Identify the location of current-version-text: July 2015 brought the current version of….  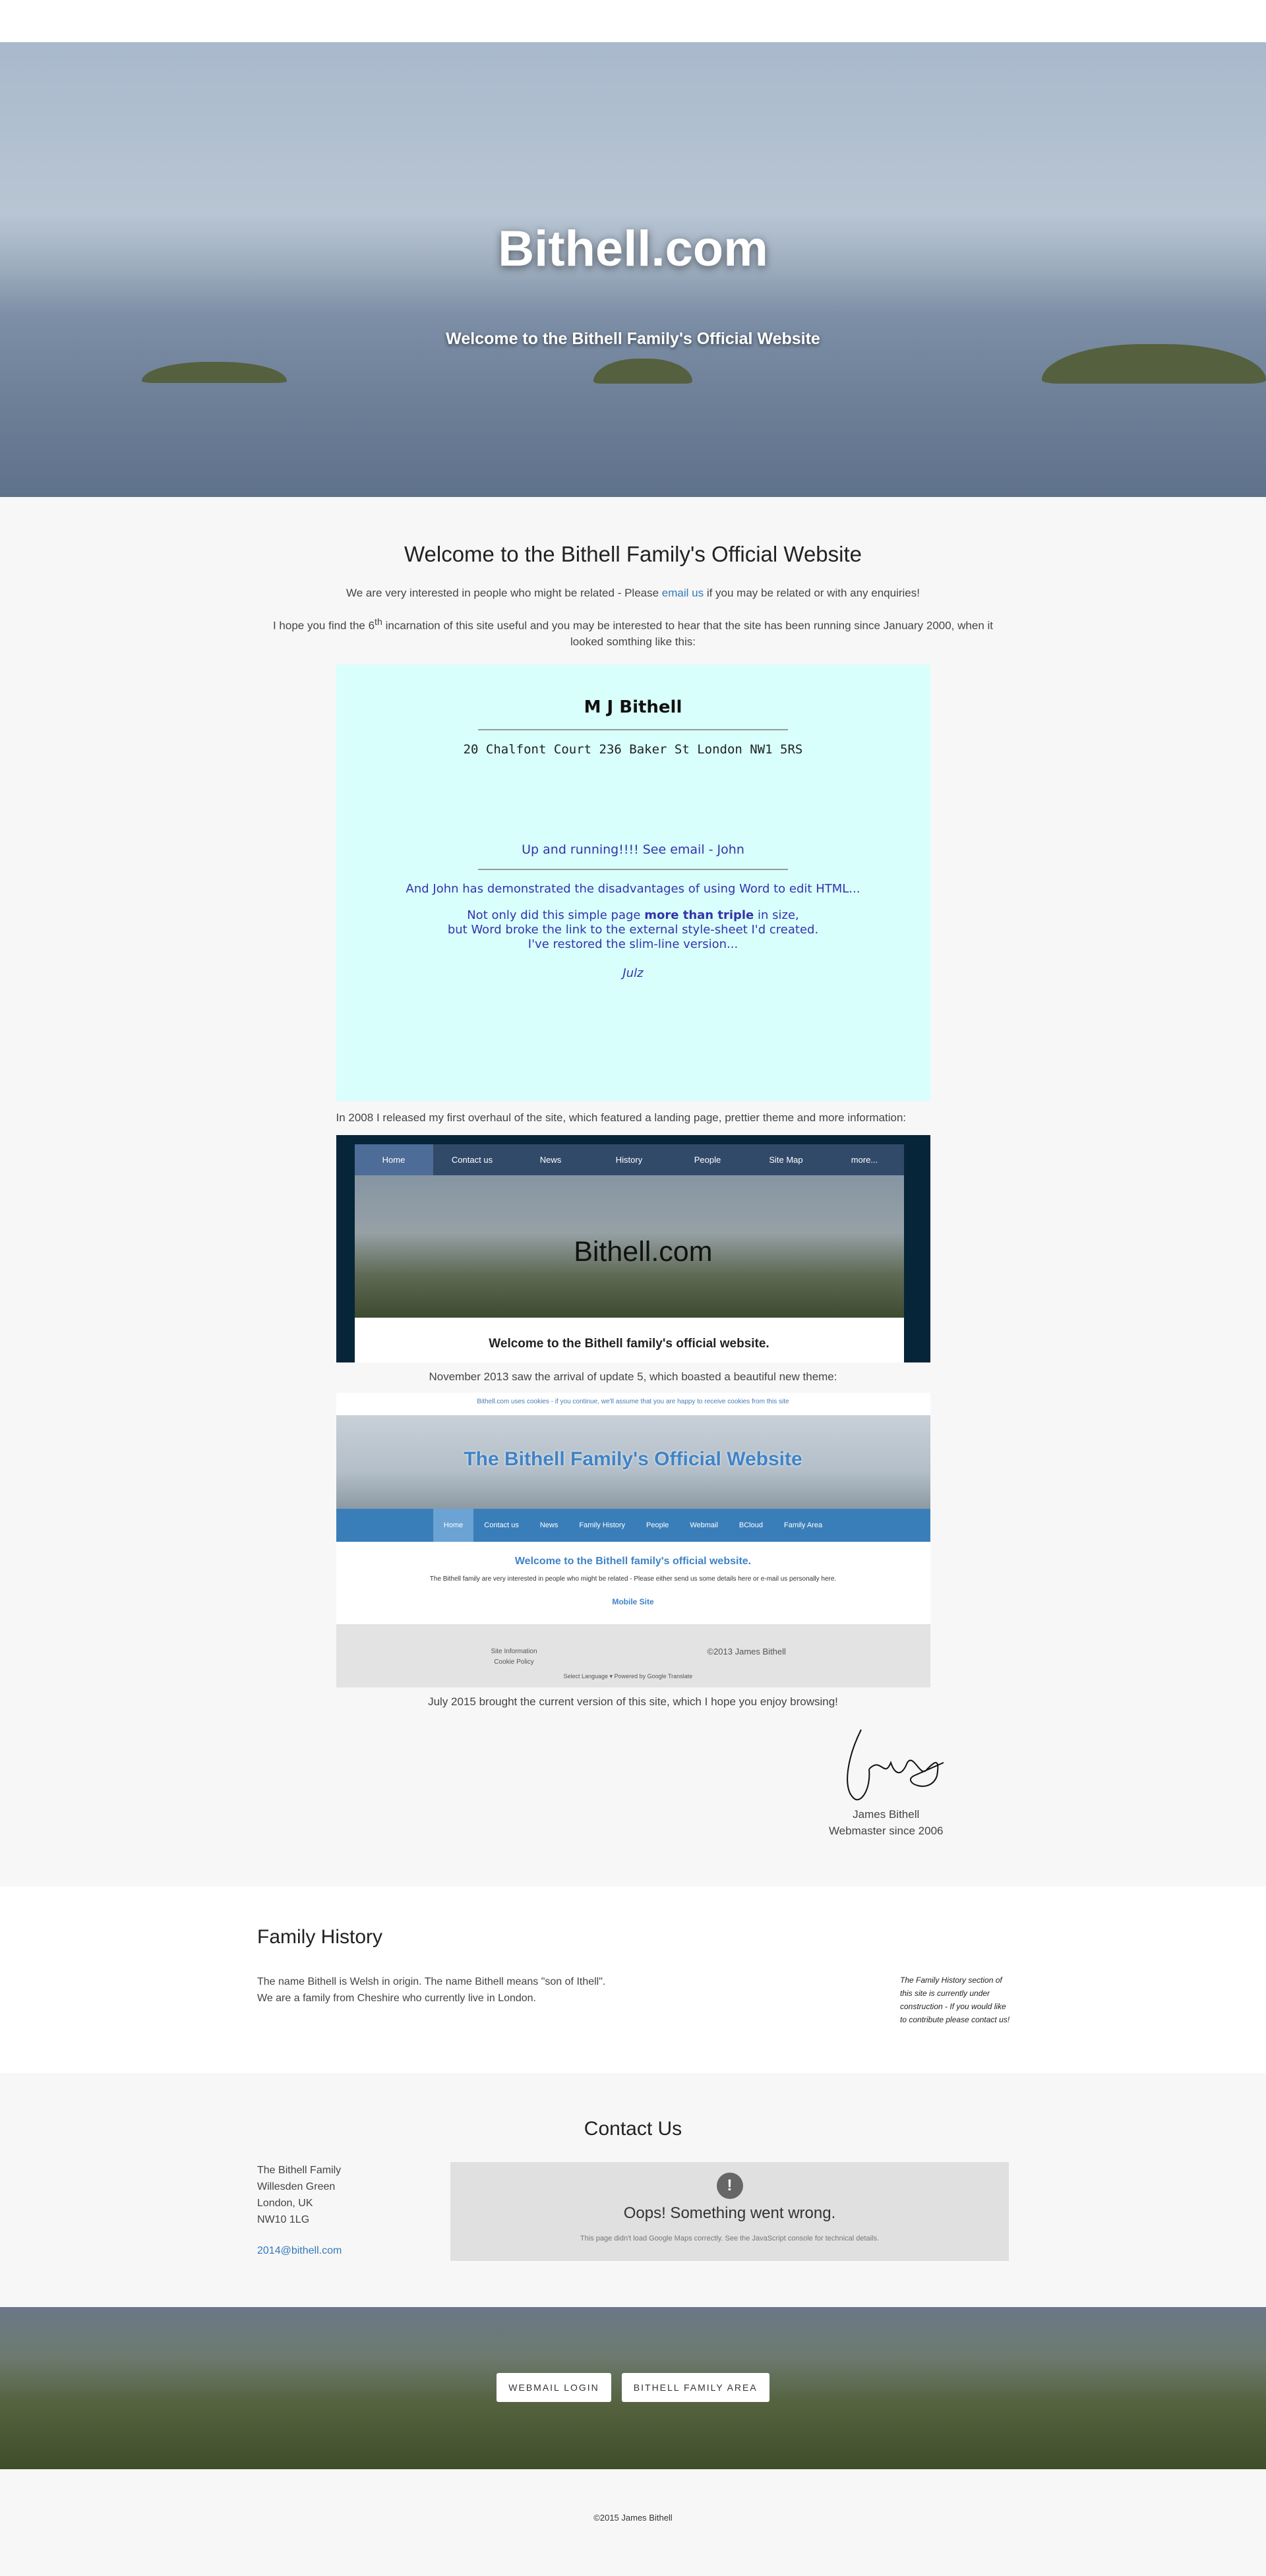
(633, 1701).